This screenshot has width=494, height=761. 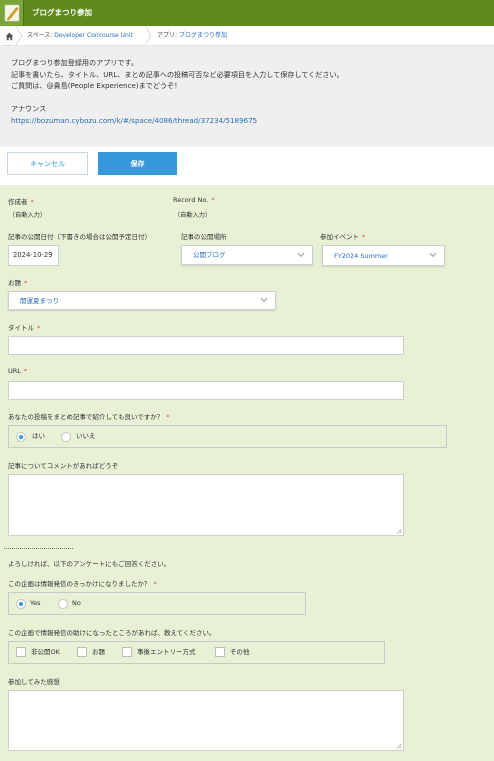 What do you see at coordinates (18, 371) in the screenshot?
I see `url-label: URL *` at bounding box center [18, 371].